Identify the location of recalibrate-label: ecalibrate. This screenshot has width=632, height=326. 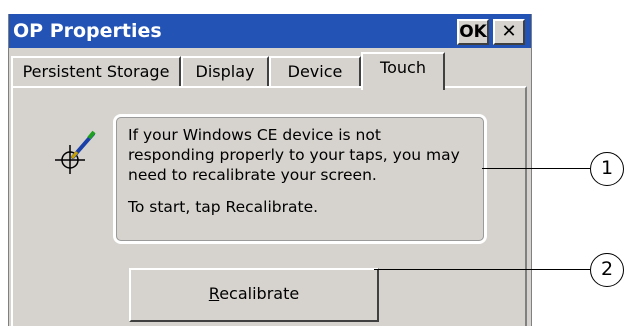
(259, 293).